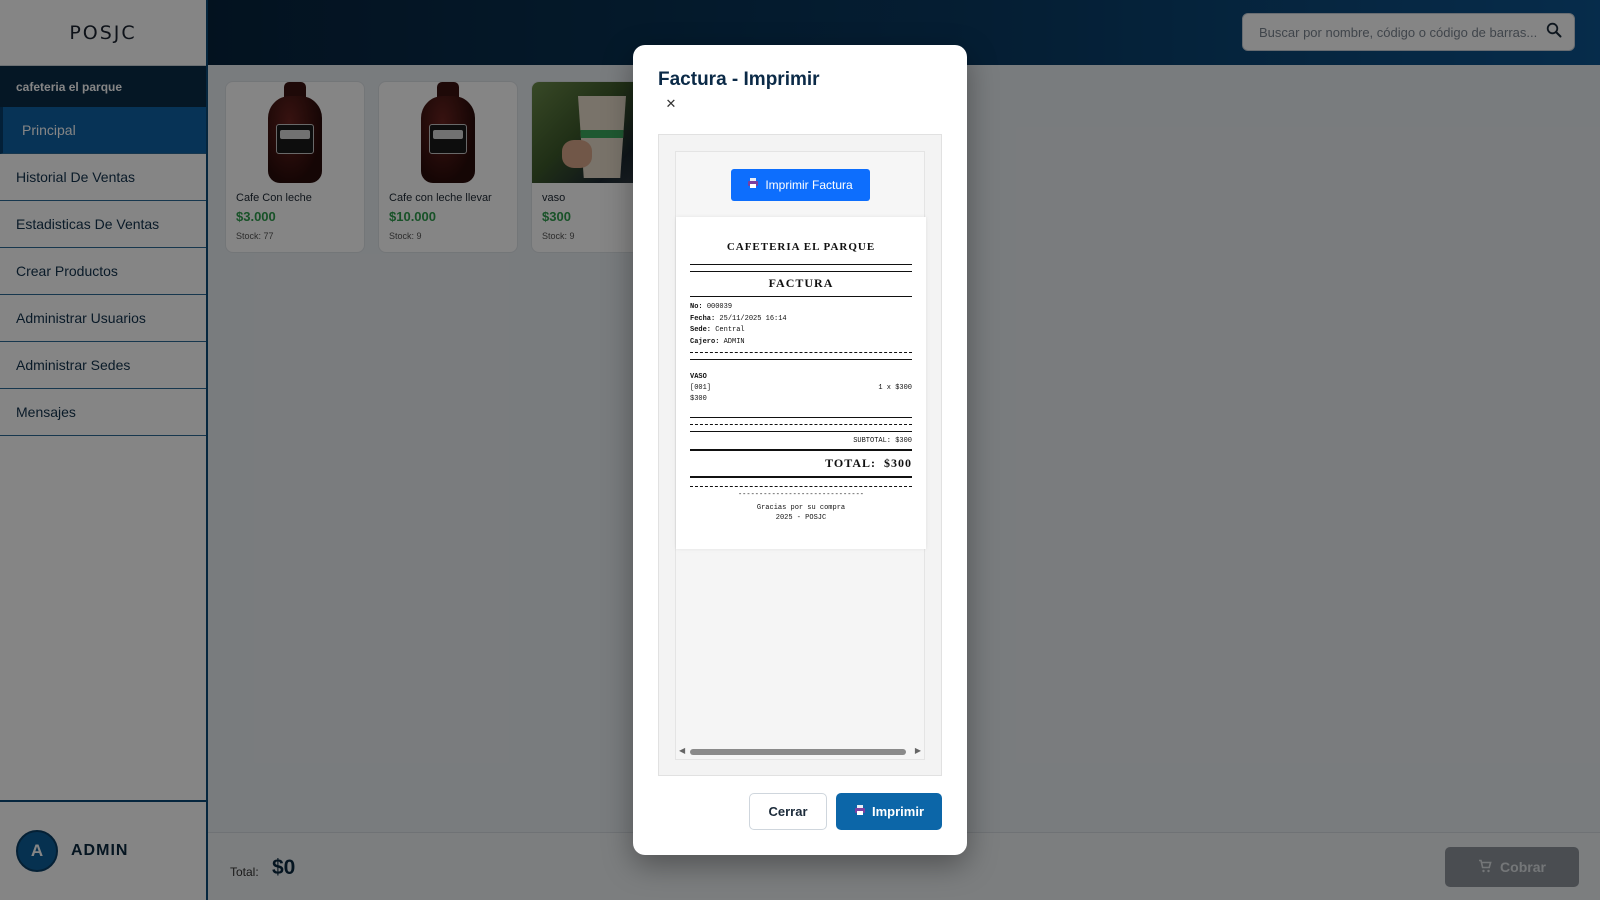  Describe the element at coordinates (895, 388) in the screenshot. I see `item-qty: 1 x $300` at that location.